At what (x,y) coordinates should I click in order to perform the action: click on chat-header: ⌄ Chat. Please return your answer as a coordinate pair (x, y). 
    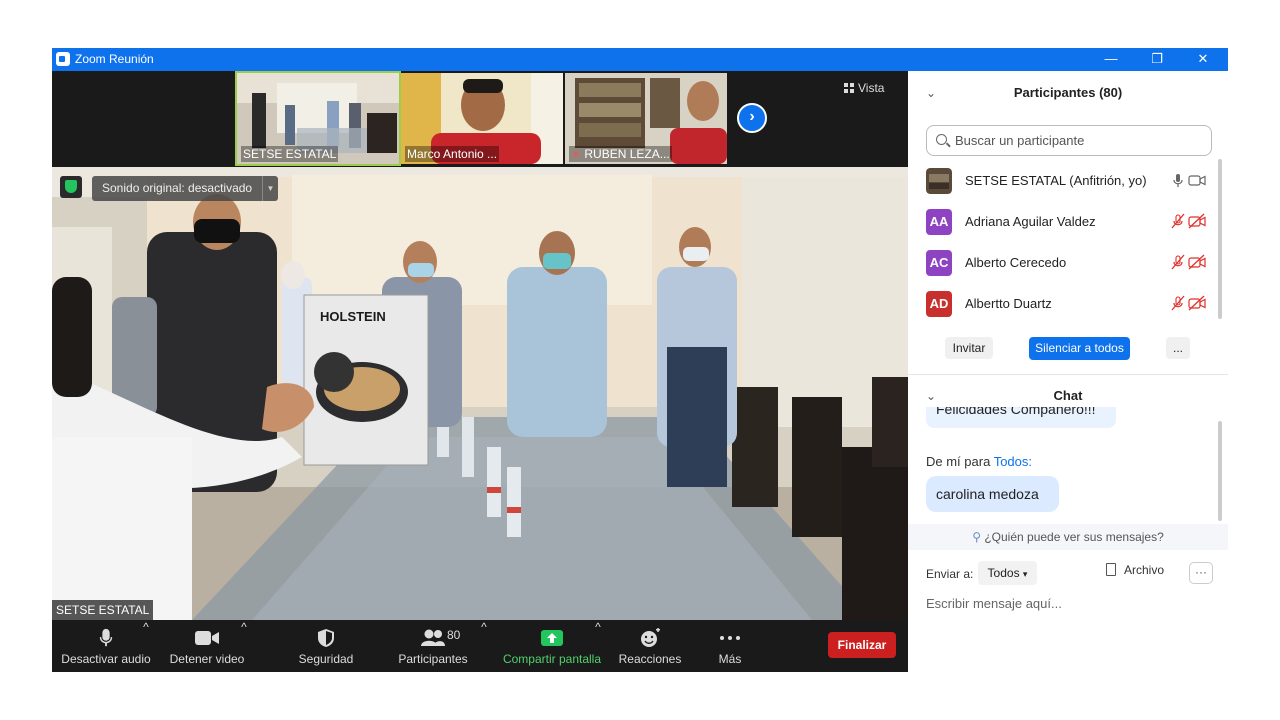
    Looking at the image, I should click on (1068, 396).